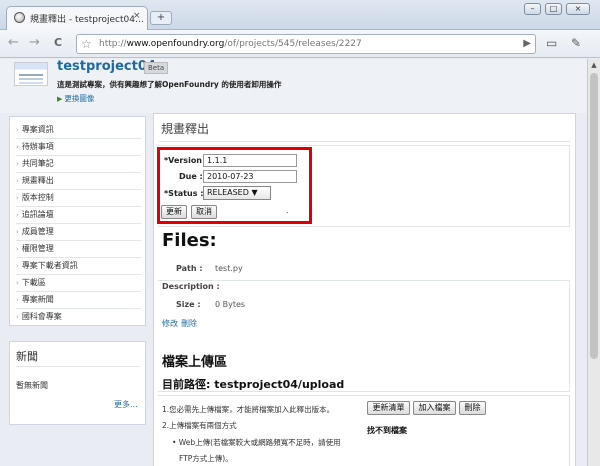 The height and width of the screenshot is (466, 600). Describe the element at coordinates (532, 9) in the screenshot. I see `minimize-button: –` at that location.